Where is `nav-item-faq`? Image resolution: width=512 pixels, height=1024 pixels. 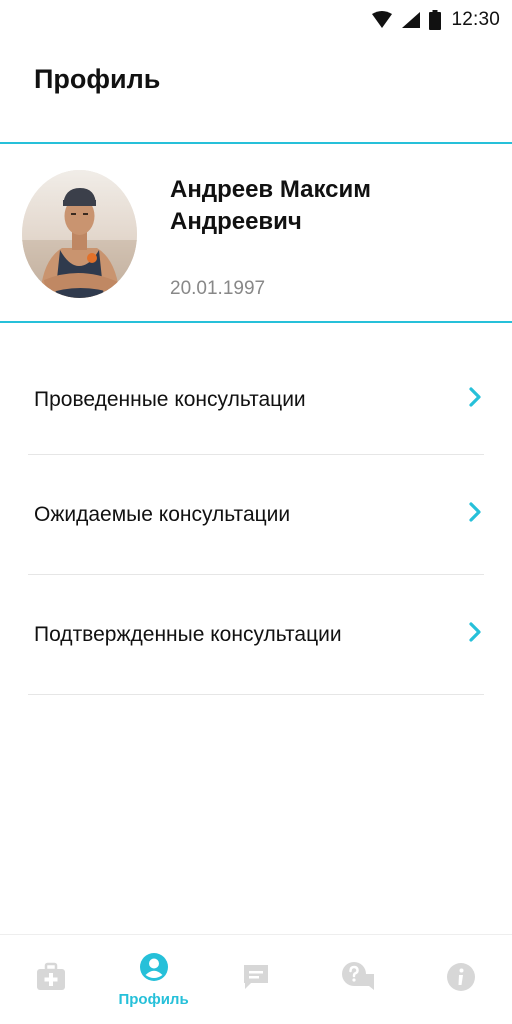 nav-item-faq is located at coordinates (358, 980).